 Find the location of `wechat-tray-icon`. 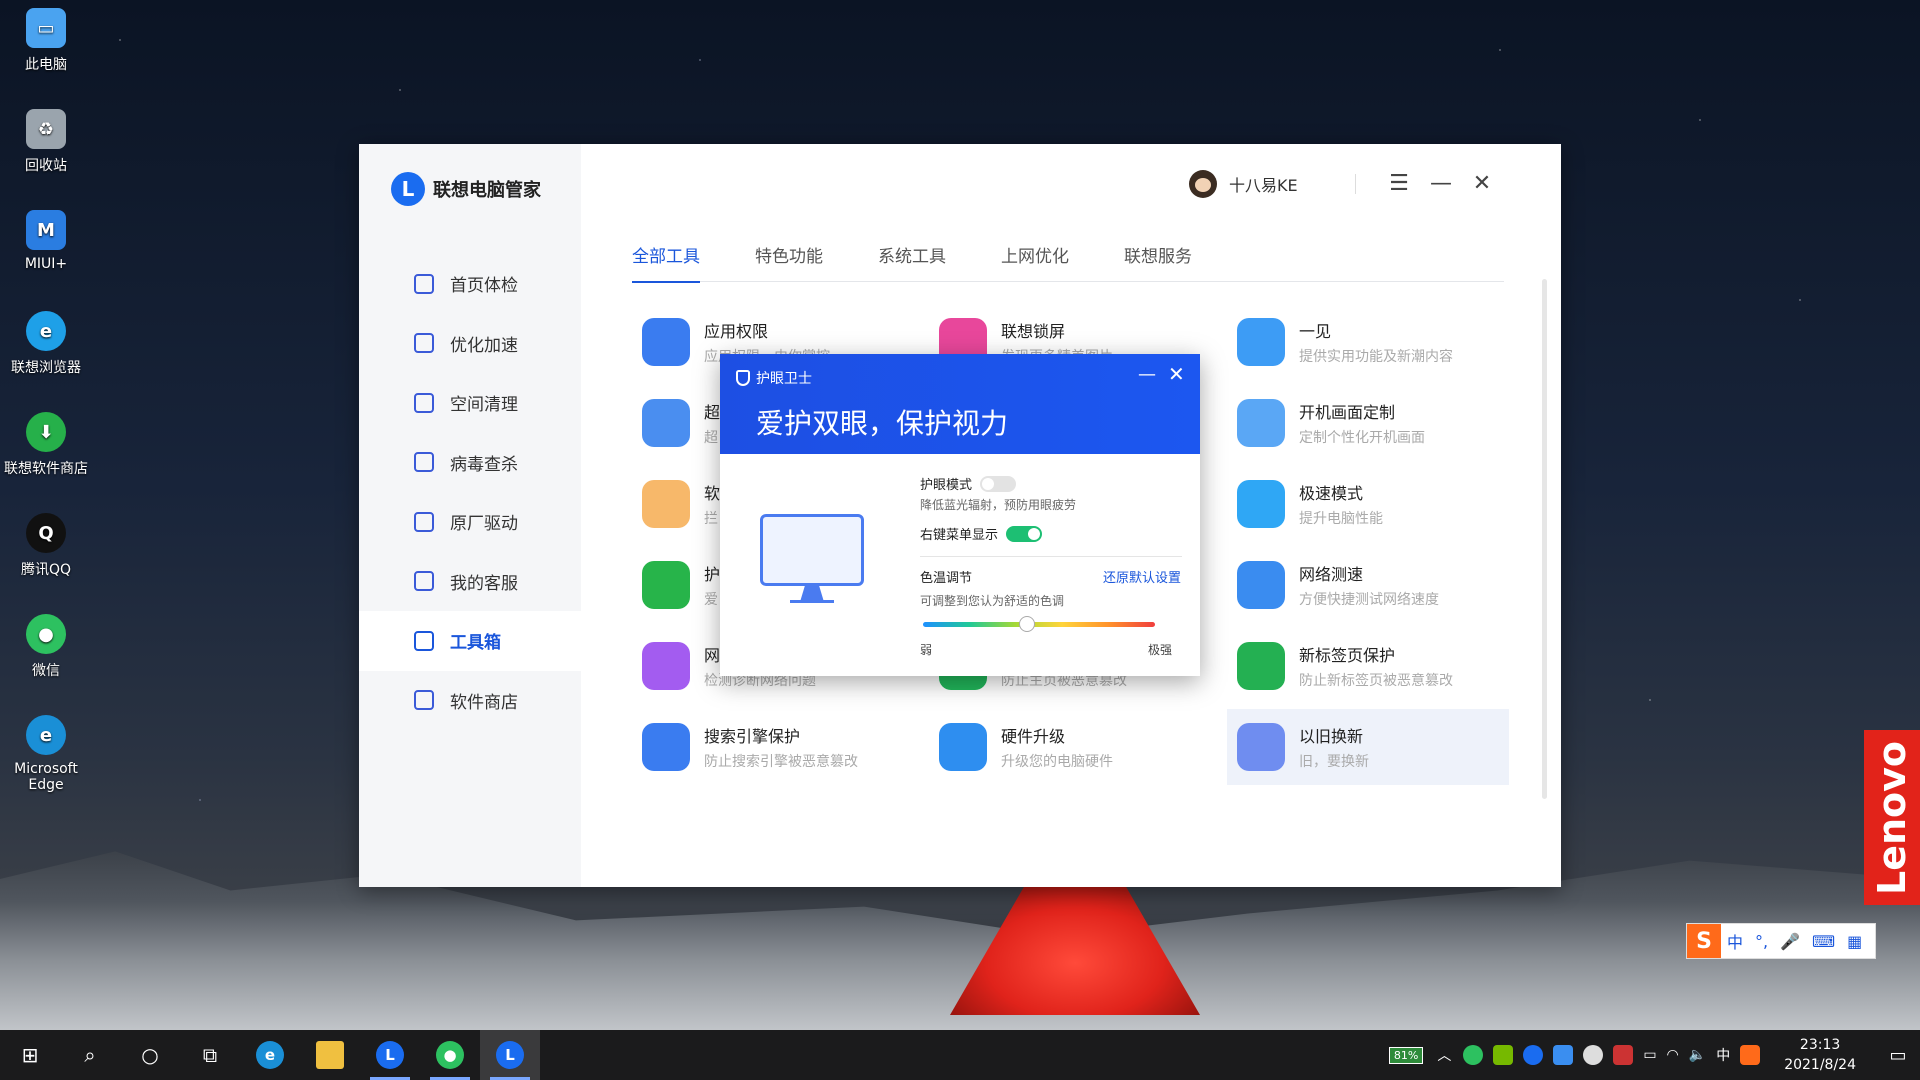

wechat-tray-icon is located at coordinates (1473, 1055).